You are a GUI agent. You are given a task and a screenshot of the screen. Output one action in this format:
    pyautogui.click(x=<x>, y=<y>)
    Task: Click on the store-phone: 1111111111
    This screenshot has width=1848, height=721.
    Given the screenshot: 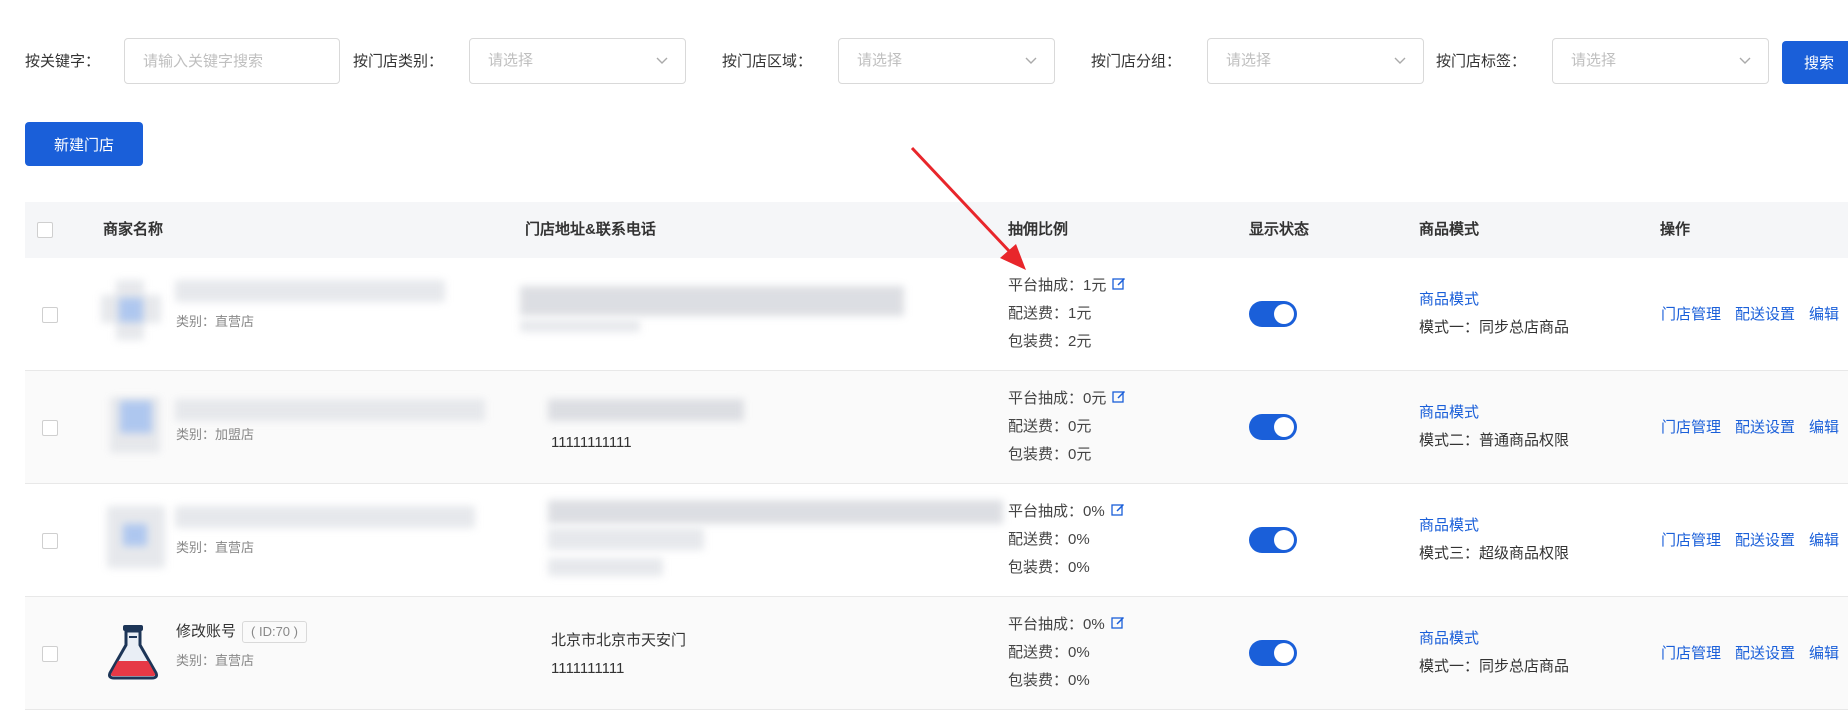 What is the action you would take?
    pyautogui.click(x=588, y=668)
    